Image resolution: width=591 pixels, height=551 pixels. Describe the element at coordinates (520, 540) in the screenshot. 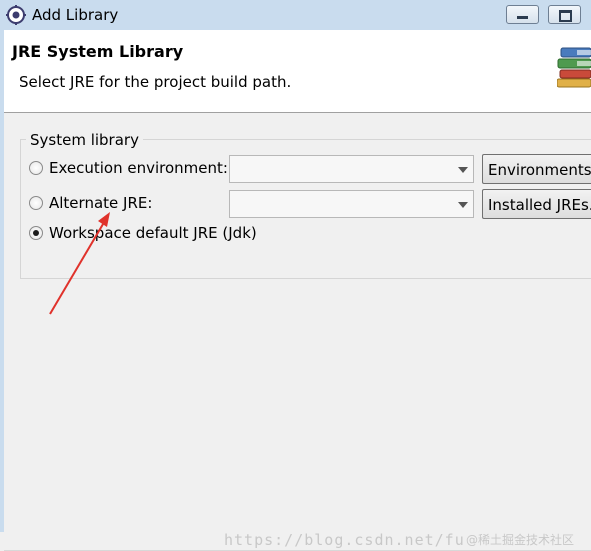

I see `watermark-tag: @稀土掘金技术社区` at that location.